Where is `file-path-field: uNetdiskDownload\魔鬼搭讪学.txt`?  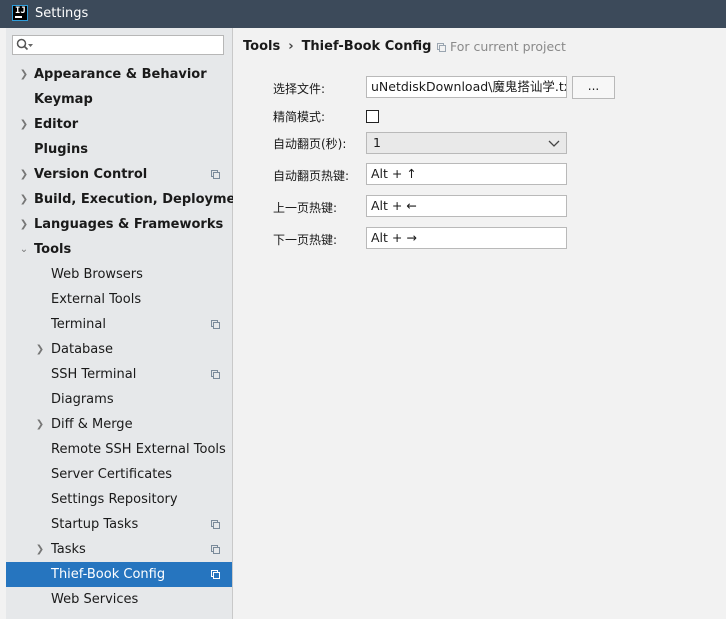
file-path-field: uNetdiskDownload\魔鬼搭讪学.txt is located at coordinates (466, 87).